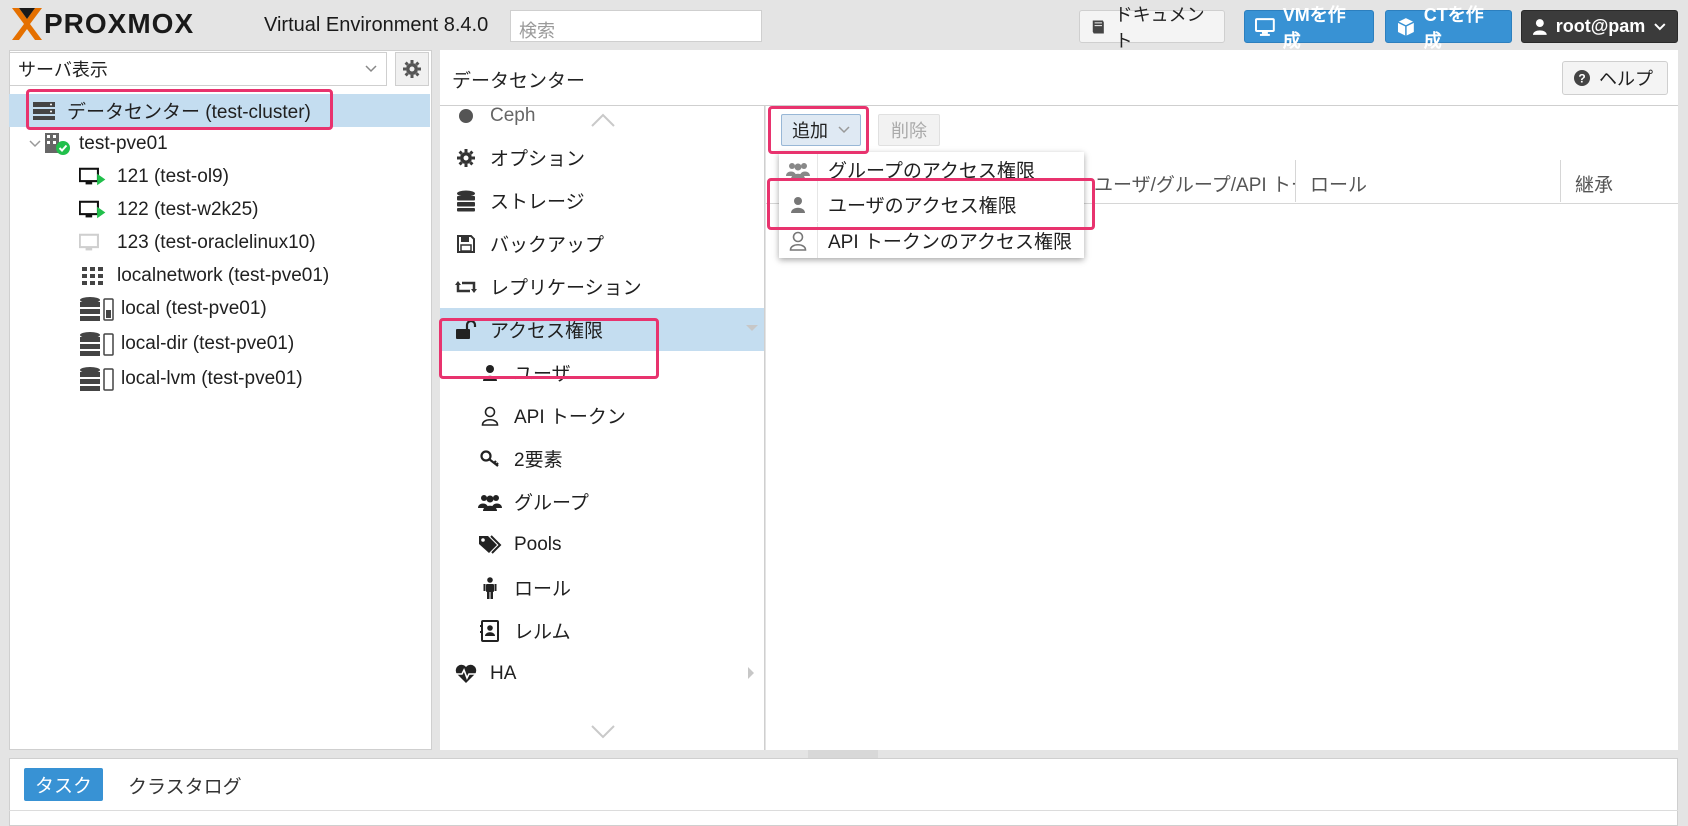 This screenshot has height=826, width=1688. What do you see at coordinates (185, 785) in the screenshot?
I see `tab-cluster-log: クラスタログ` at bounding box center [185, 785].